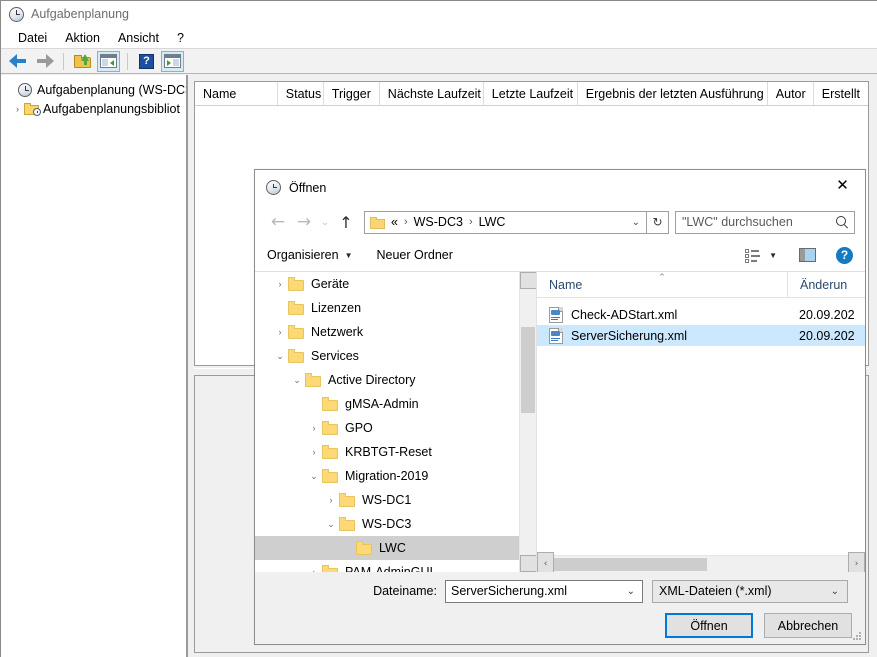 The height and width of the screenshot is (657, 877). What do you see at coordinates (387, 566) in the screenshot?
I see `nav-tree-item: › PAM-AdminGUI` at bounding box center [387, 566].